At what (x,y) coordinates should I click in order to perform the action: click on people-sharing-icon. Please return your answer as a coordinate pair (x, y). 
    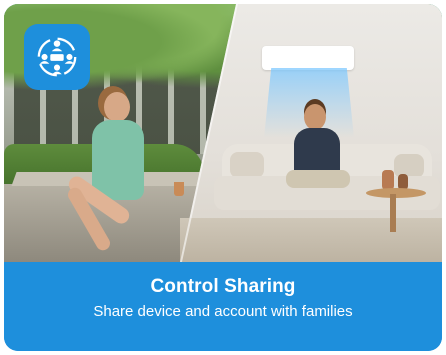
    Looking at the image, I should click on (57, 57).